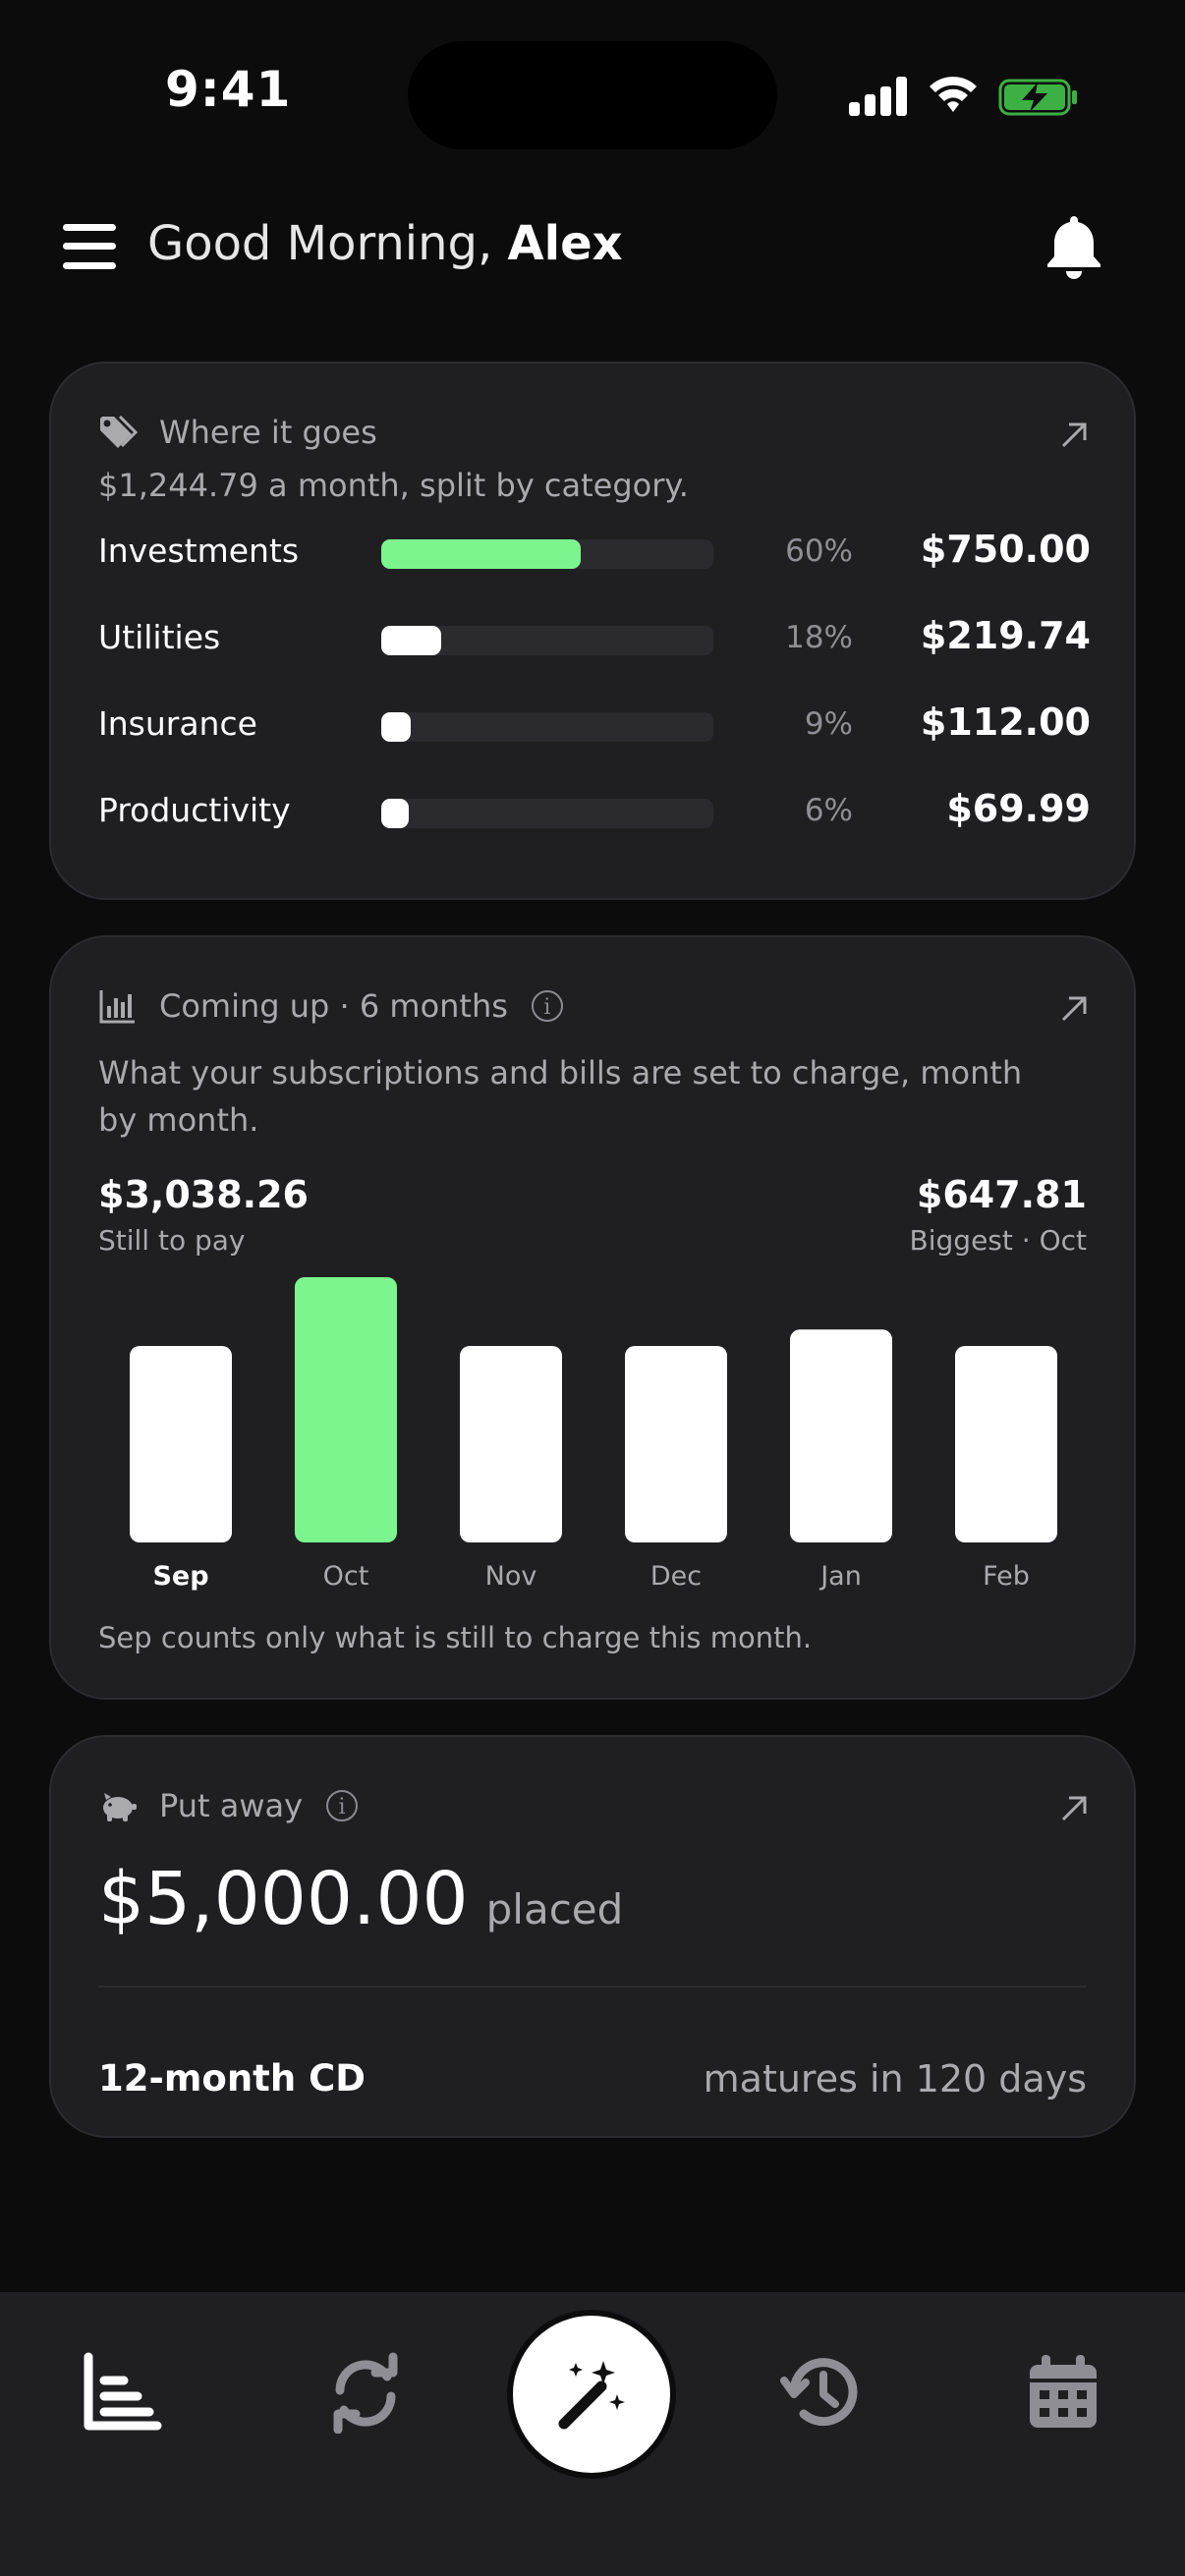 The width and height of the screenshot is (1185, 2576). What do you see at coordinates (343, 1805) in the screenshot?
I see `info-icon: i` at bounding box center [343, 1805].